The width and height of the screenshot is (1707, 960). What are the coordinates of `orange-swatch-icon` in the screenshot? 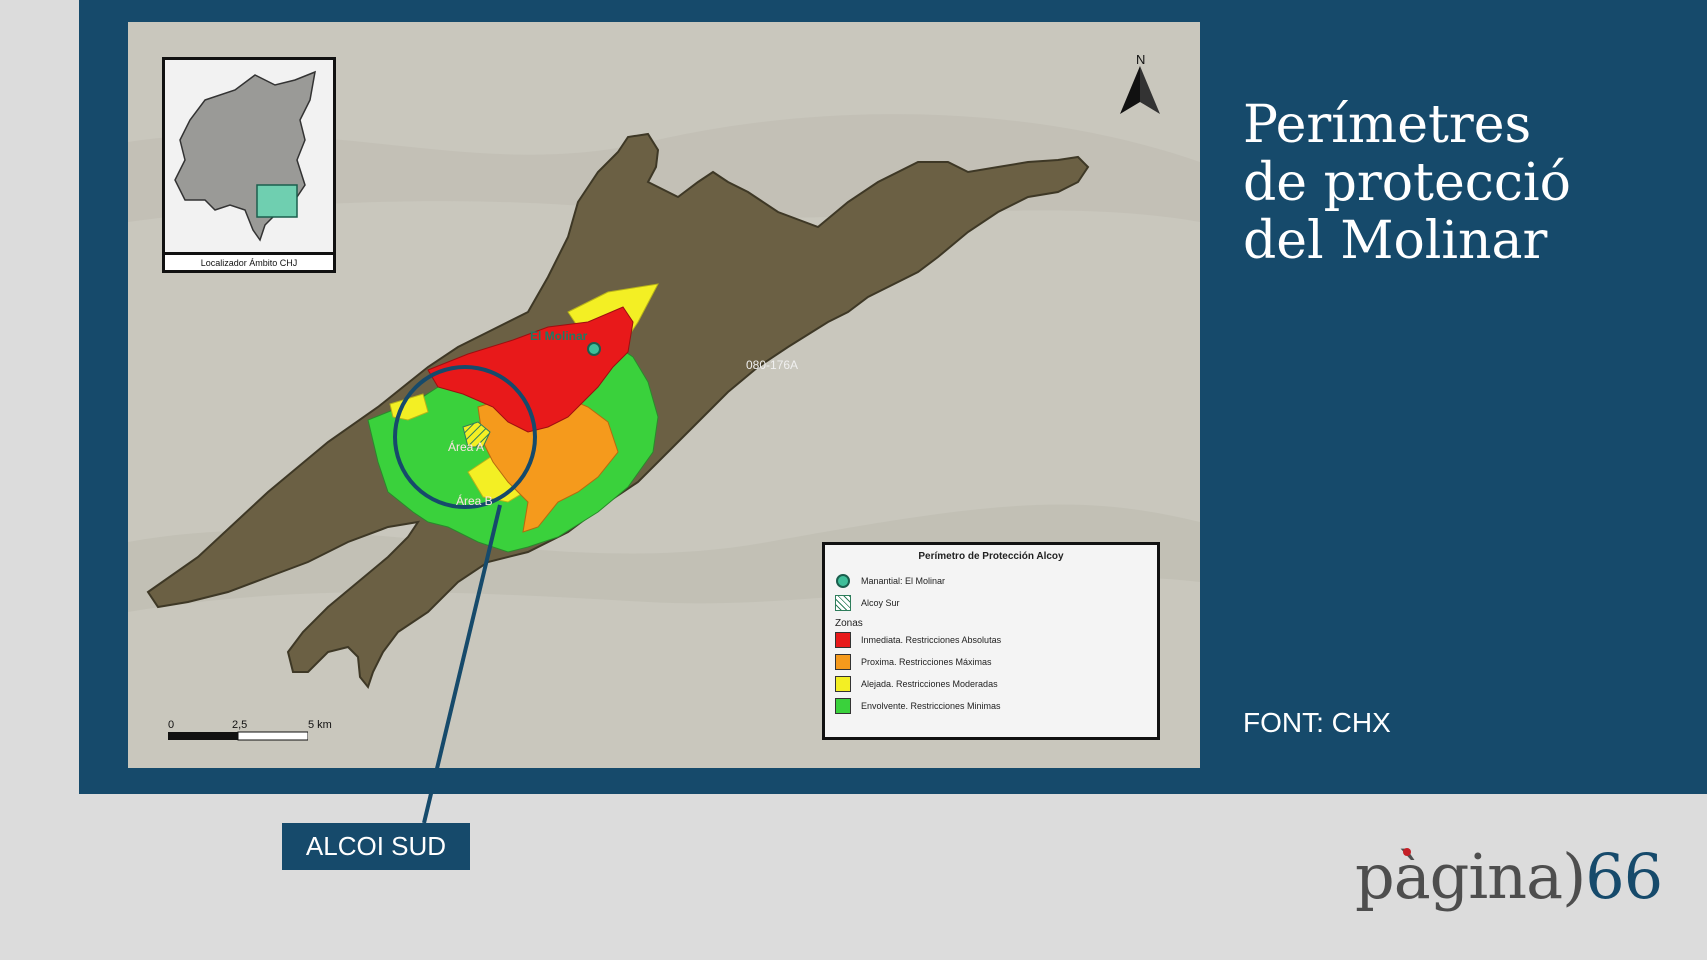 It's located at (843, 662).